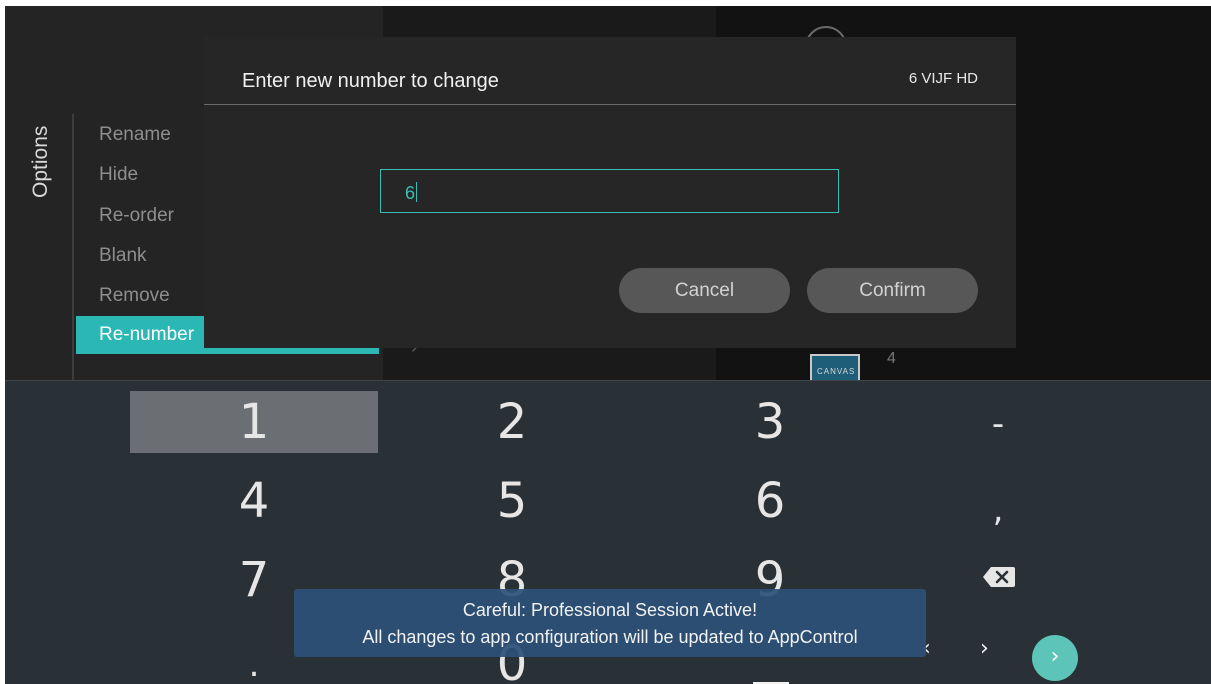 The width and height of the screenshot is (1211, 684). Describe the element at coordinates (512, 501) in the screenshot. I see `key-5: 5` at that location.